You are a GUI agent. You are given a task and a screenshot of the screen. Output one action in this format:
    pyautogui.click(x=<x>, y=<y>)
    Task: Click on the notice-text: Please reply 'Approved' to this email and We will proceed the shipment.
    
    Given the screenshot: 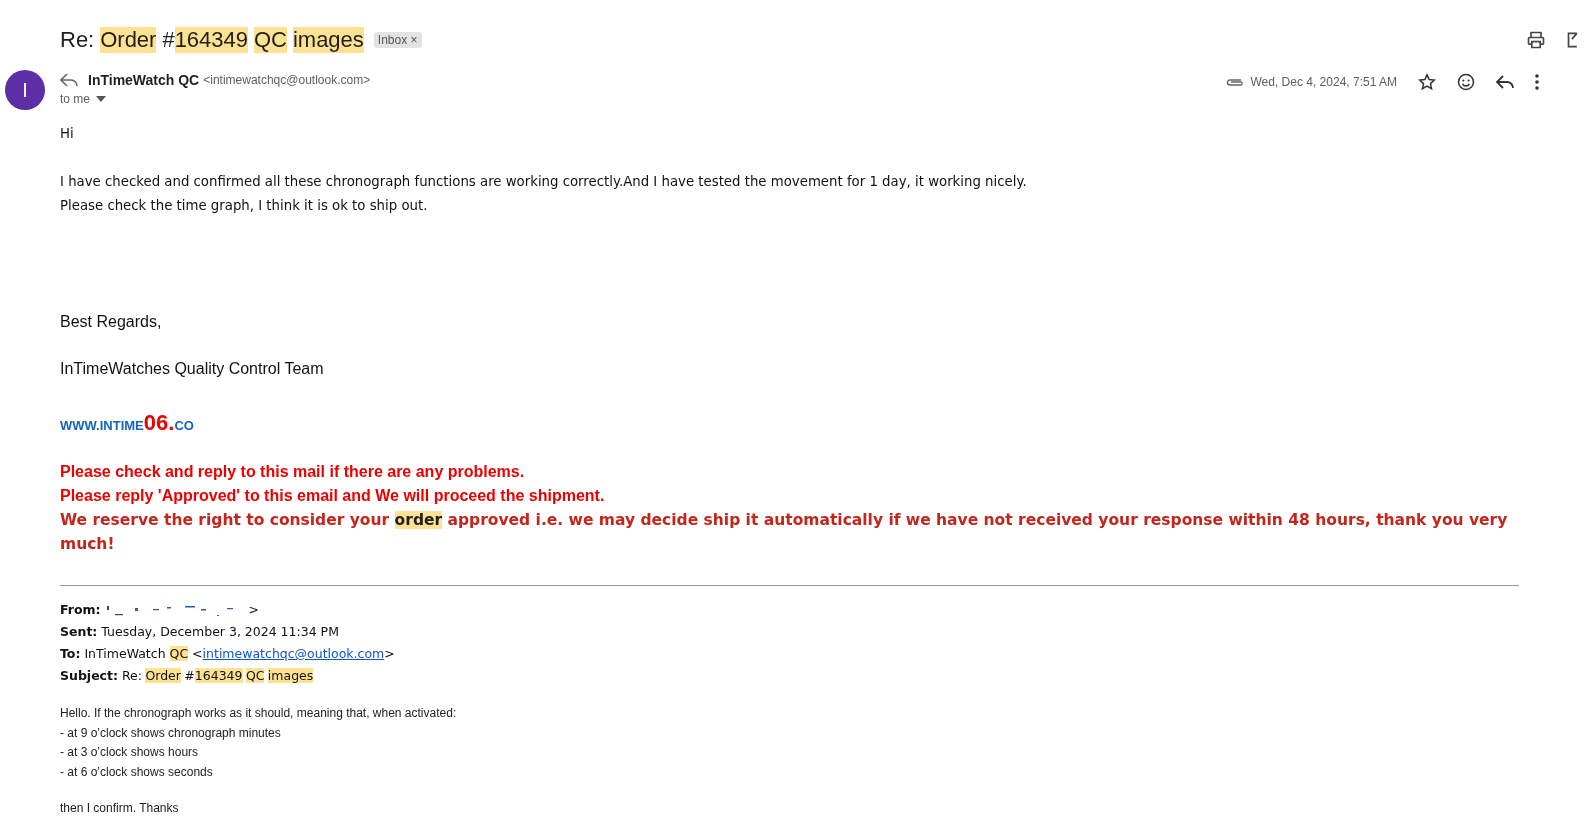 What is the action you would take?
    pyautogui.click(x=333, y=496)
    